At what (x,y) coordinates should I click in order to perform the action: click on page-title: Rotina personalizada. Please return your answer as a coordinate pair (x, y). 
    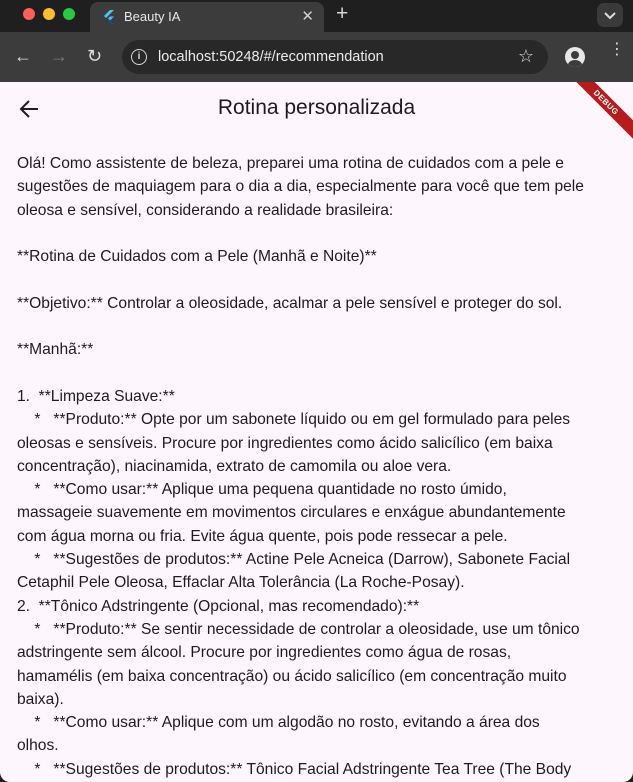
    Looking at the image, I should click on (316, 107).